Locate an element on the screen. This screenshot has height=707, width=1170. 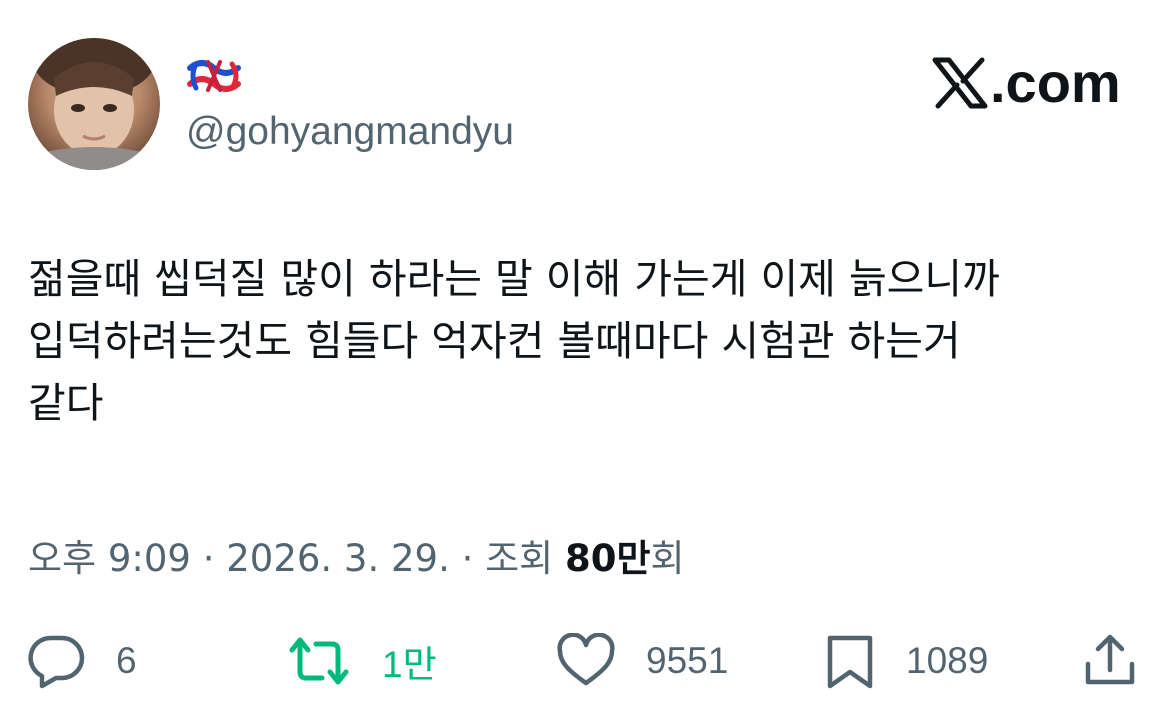
bookmark-button: 1089 is located at coordinates (906, 661).